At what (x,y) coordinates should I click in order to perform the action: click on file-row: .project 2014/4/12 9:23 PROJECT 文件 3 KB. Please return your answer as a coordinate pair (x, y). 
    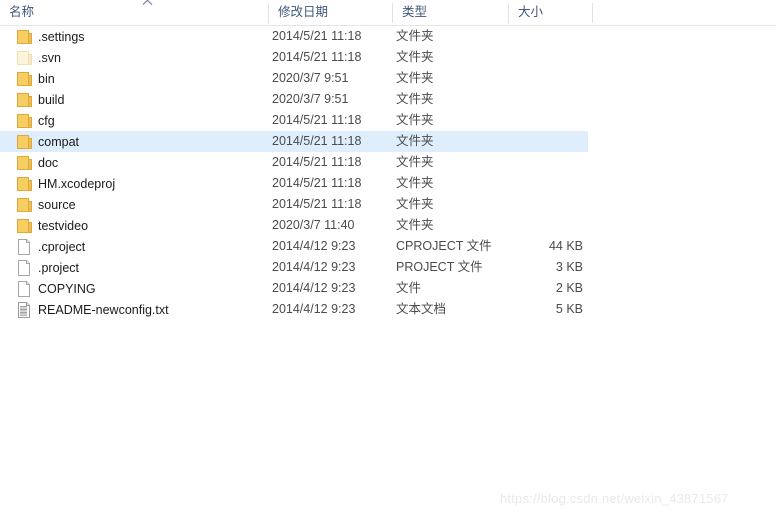
    Looking at the image, I should click on (294, 267).